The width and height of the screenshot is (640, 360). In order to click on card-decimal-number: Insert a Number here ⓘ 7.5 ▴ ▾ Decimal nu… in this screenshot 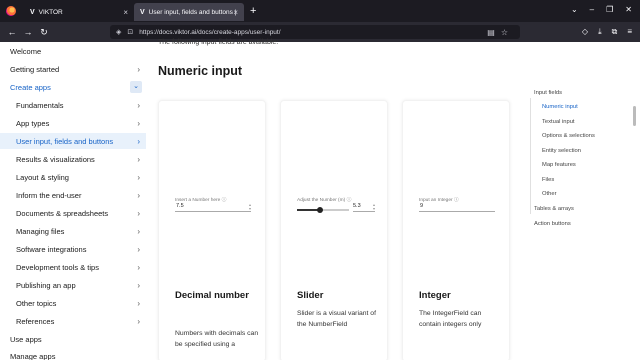, I will do `click(212, 230)`.